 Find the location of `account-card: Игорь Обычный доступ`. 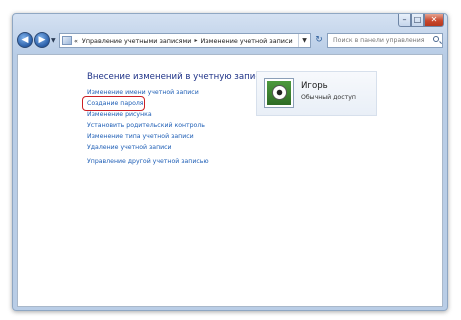

account-card: Игорь Обычный доступ is located at coordinates (316, 93).